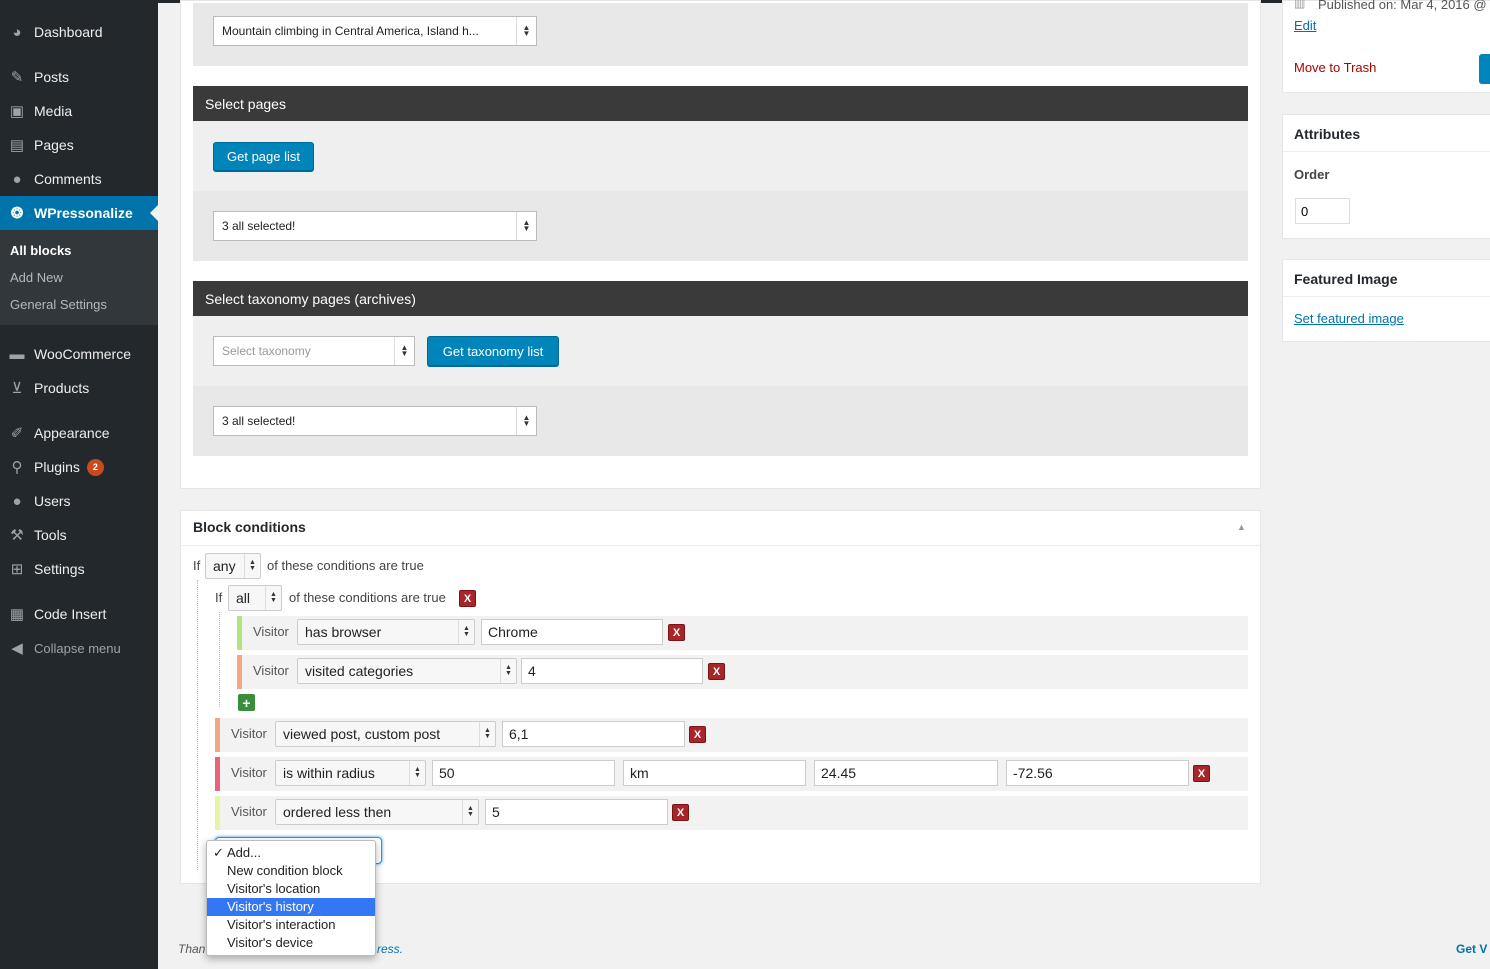  I want to click on dropdown-option-location: Visitor's location, so click(291, 889).